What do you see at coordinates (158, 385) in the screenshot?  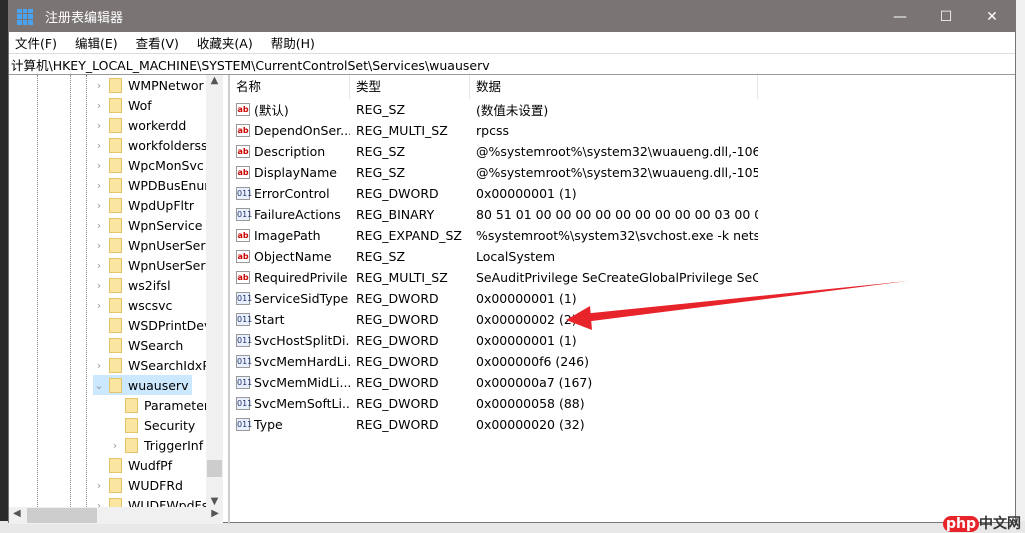 I see `tree-node-label: wuauserv` at bounding box center [158, 385].